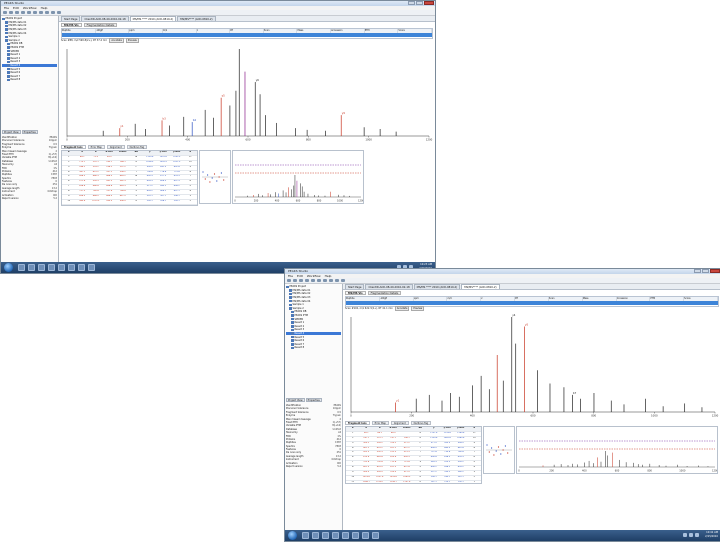  Describe the element at coordinates (711, 535) in the screenshot. I see `clock: 10:41 AM 2/15/2010` at that location.